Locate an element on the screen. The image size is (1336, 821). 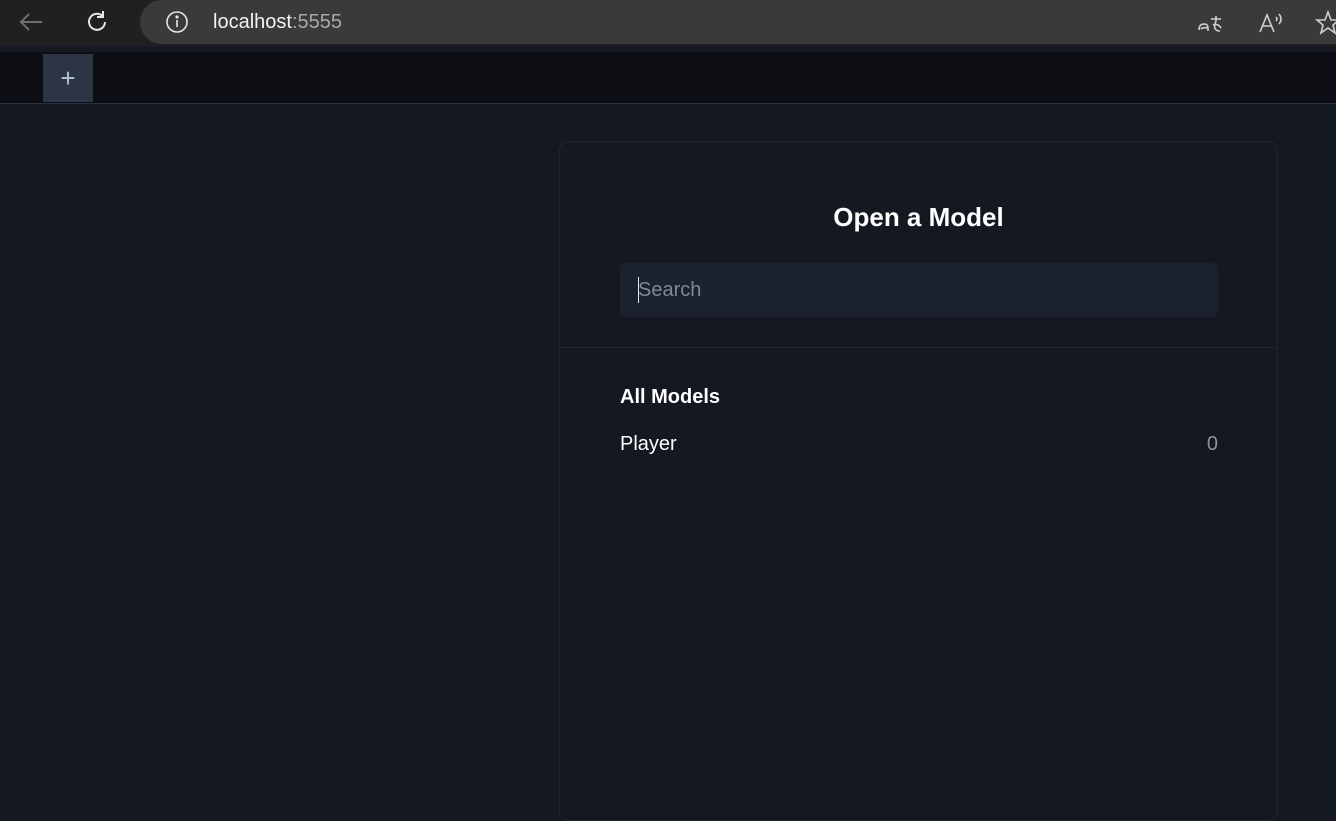
url-text: localhost:5555 is located at coordinates (277, 22).